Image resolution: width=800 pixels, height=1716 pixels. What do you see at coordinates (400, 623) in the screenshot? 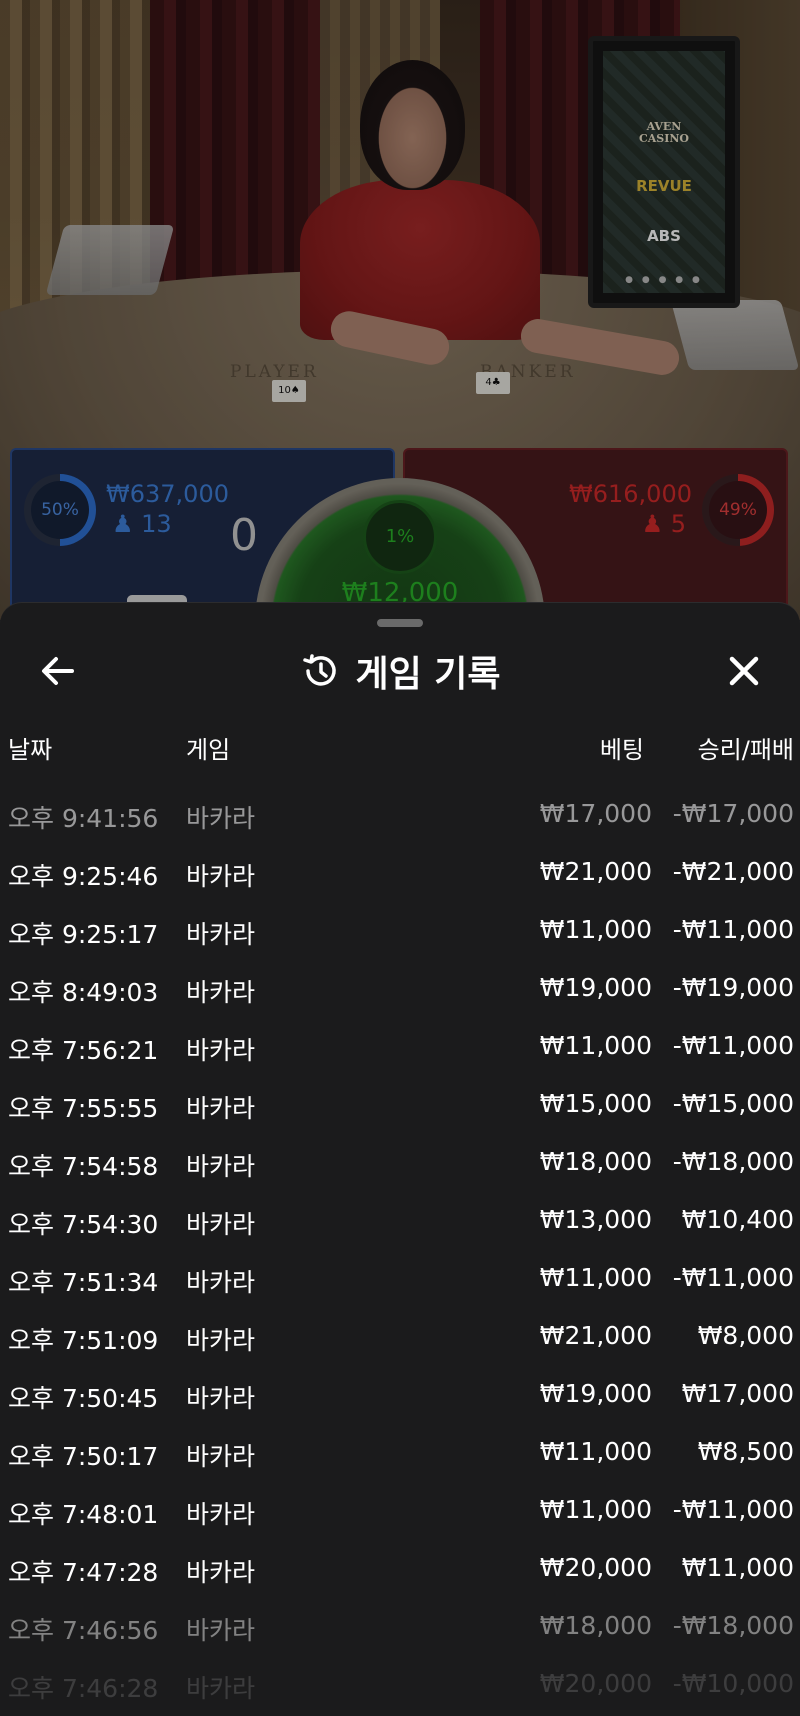
I see `drag-handle` at bounding box center [400, 623].